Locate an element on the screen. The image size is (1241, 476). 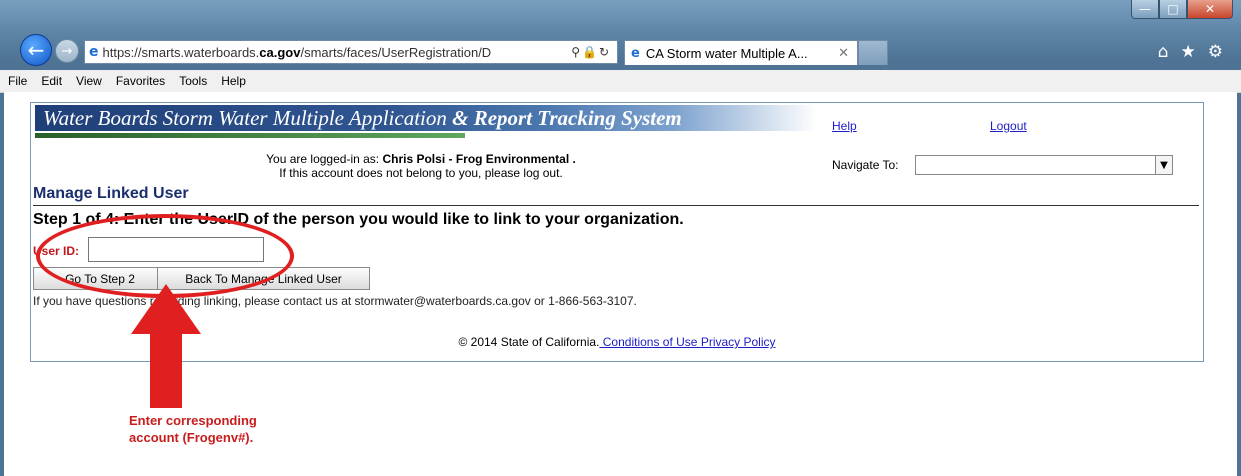
window-controls: — □ ✕ is located at coordinates (1182, 9).